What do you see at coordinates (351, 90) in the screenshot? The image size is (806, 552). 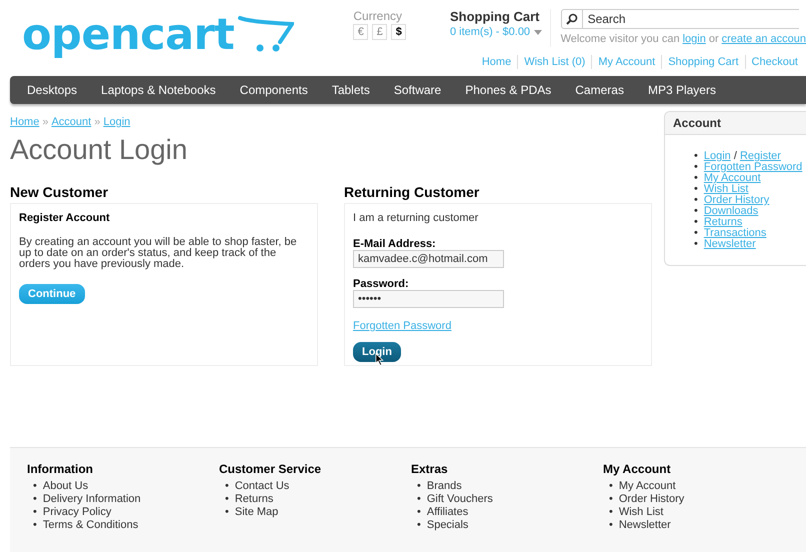 I see `menu-item: Tablets` at bounding box center [351, 90].